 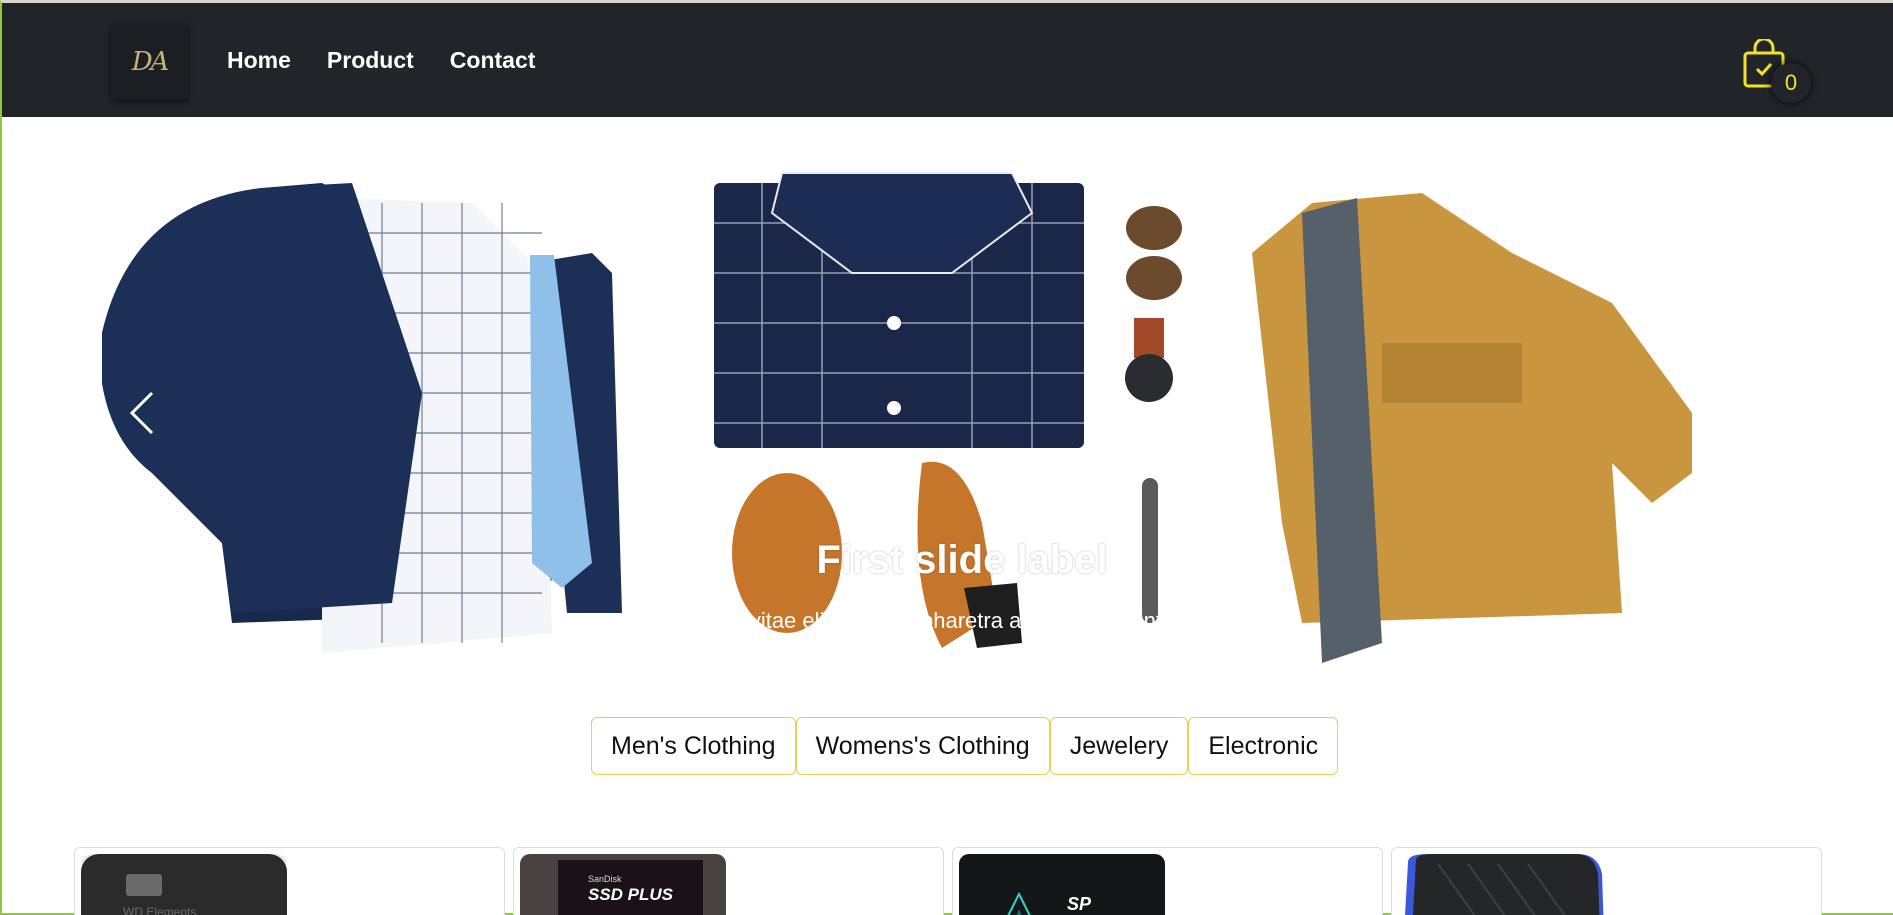 What do you see at coordinates (493, 60) in the screenshot?
I see `nav-link-contact: Contact` at bounding box center [493, 60].